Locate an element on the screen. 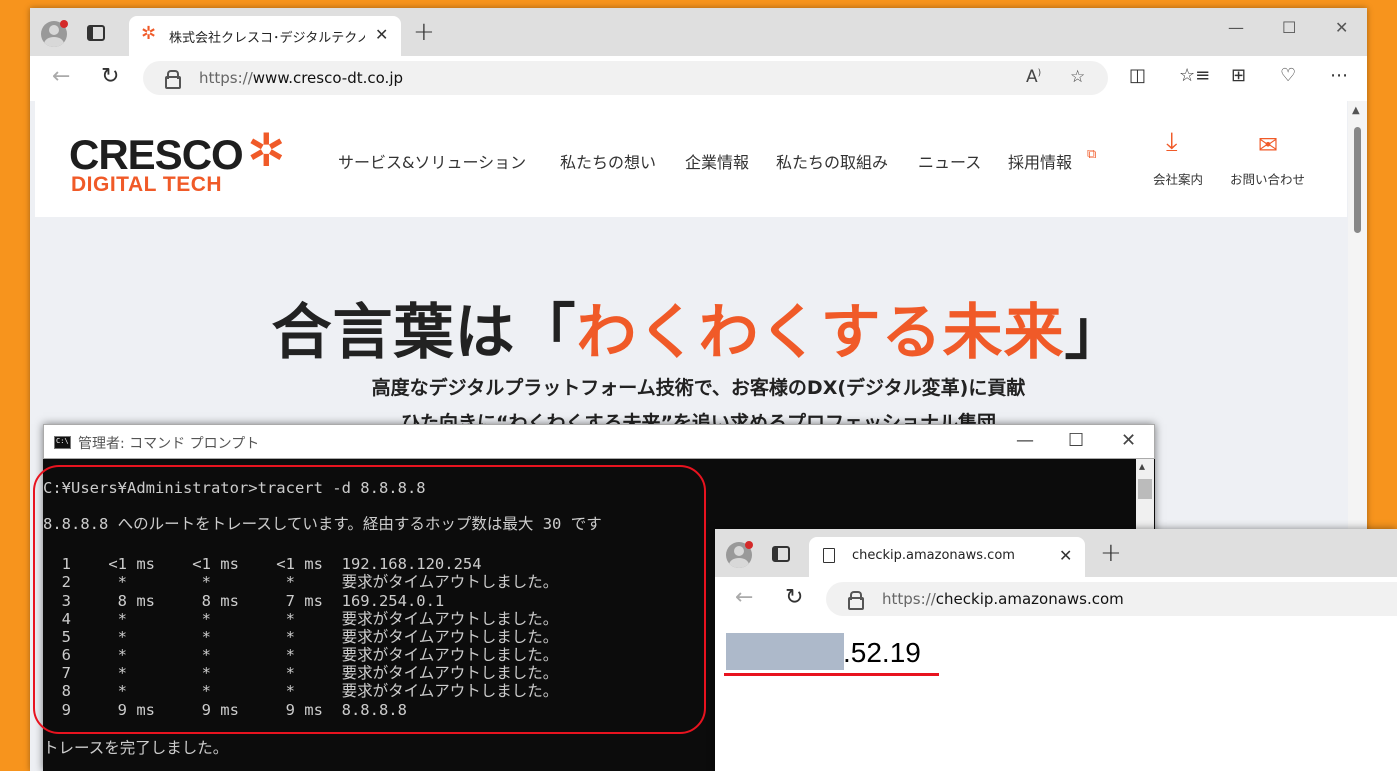  tab-title: 株式会社クレスコ･デジタルテクノロジー is located at coordinates (267, 38).